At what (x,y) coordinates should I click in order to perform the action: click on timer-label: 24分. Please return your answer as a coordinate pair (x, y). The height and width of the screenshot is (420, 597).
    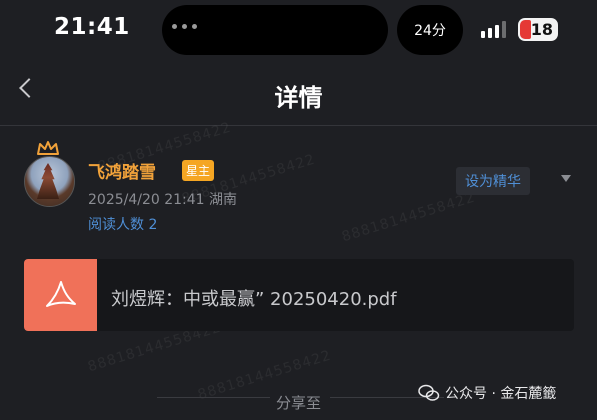
    Looking at the image, I should click on (430, 31).